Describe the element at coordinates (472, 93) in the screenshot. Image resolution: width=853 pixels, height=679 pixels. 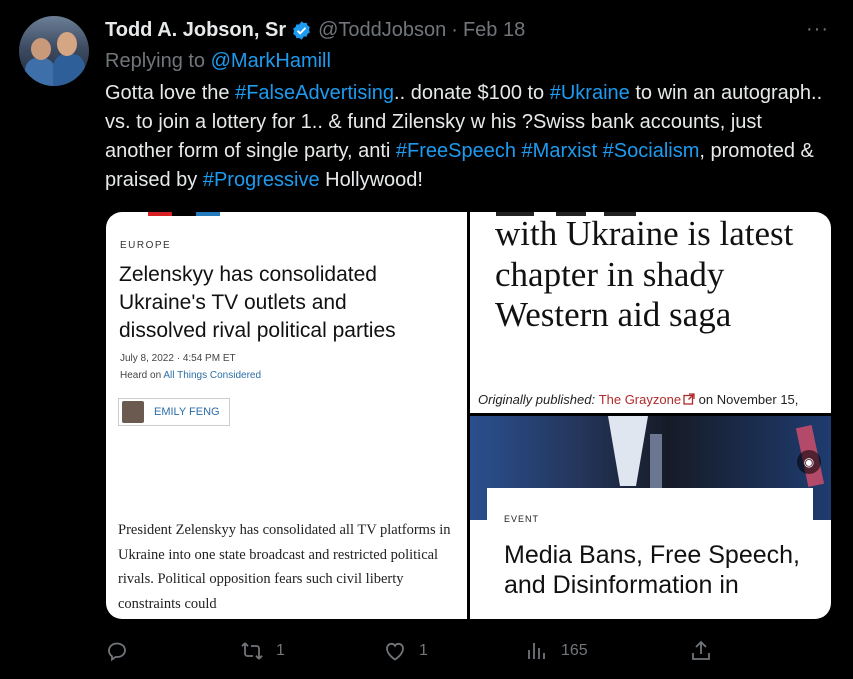
I see `tweet-text-part: .. donate $100 to` at that location.